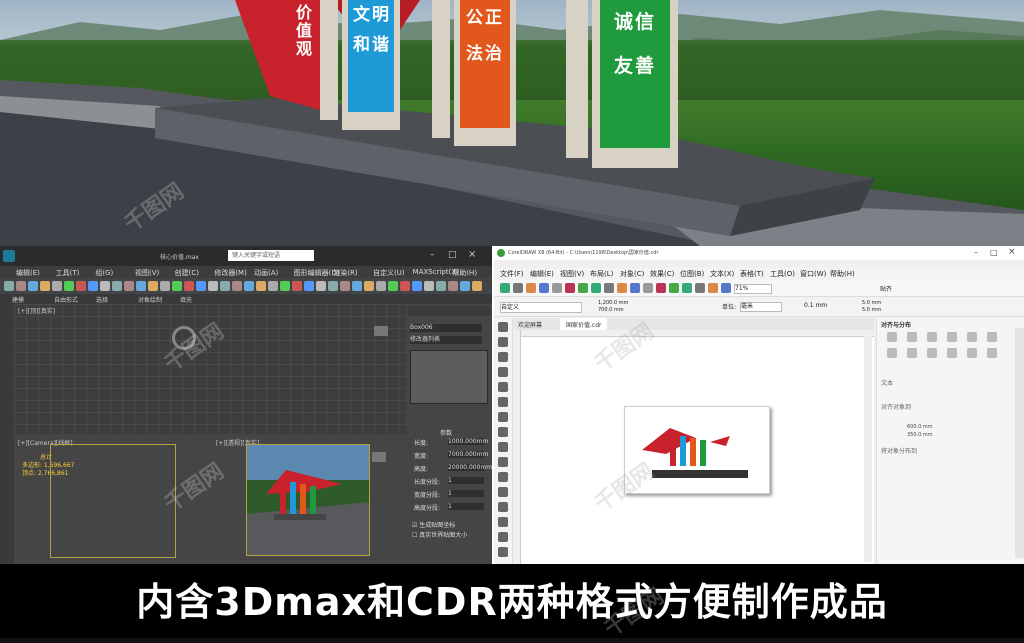 The height and width of the screenshot is (643, 1024). What do you see at coordinates (147, 273) in the screenshot?
I see `max-menu-item: 视图(V)` at bounding box center [147, 273].